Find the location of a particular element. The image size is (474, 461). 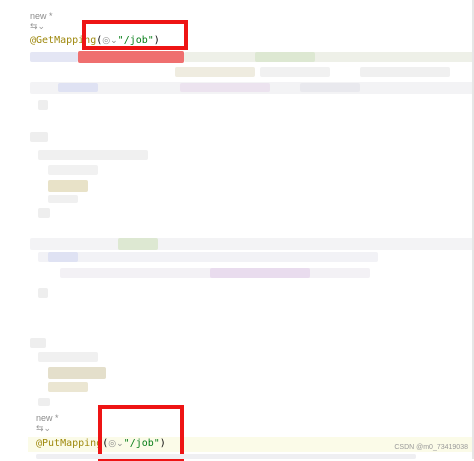

watermark: CSDN @m0_73419038 is located at coordinates (431, 447).